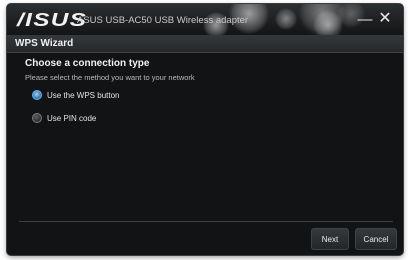 This screenshot has height=260, width=408. I want to click on option-pin-code: Use PIN code, so click(64, 118).